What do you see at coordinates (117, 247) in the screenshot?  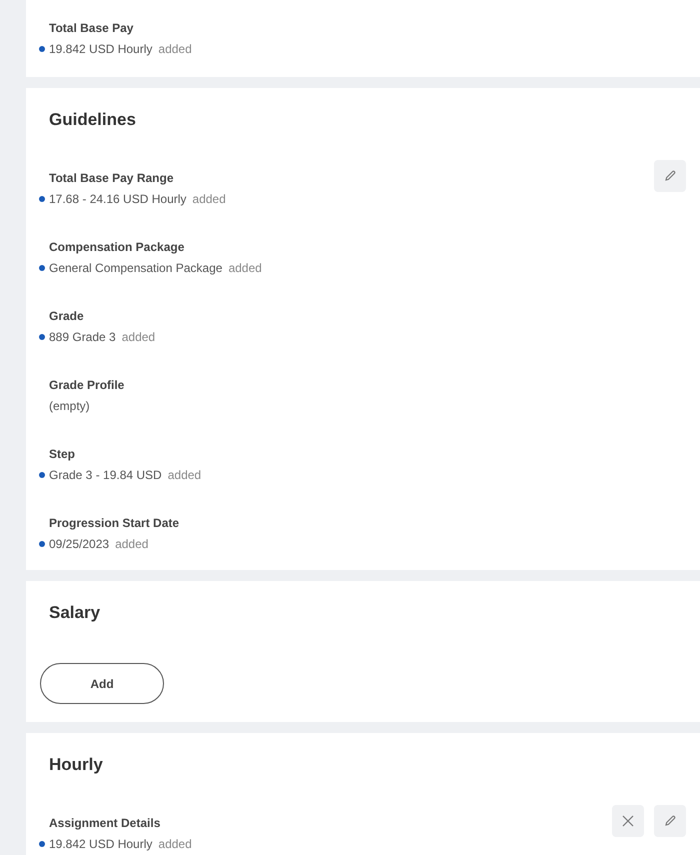 I see `field-label: Compensation Package` at bounding box center [117, 247].